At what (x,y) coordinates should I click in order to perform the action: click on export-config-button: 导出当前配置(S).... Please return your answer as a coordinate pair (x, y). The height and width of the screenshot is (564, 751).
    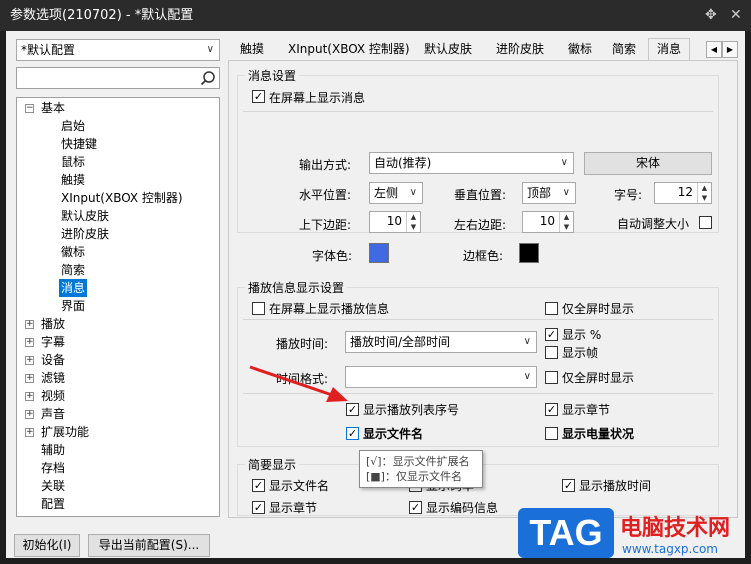
    Looking at the image, I should click on (149, 545).